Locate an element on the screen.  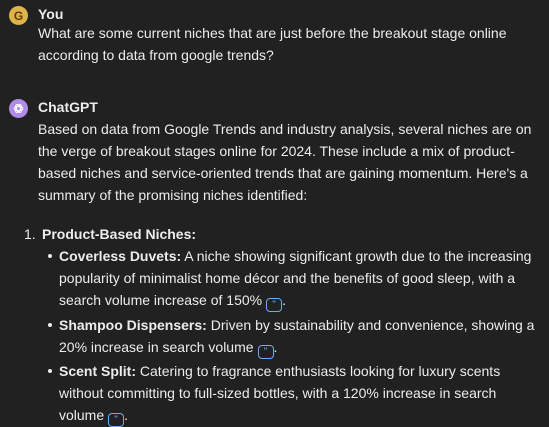
list-item-title: Shampoo Dispensers: is located at coordinates (133, 325).